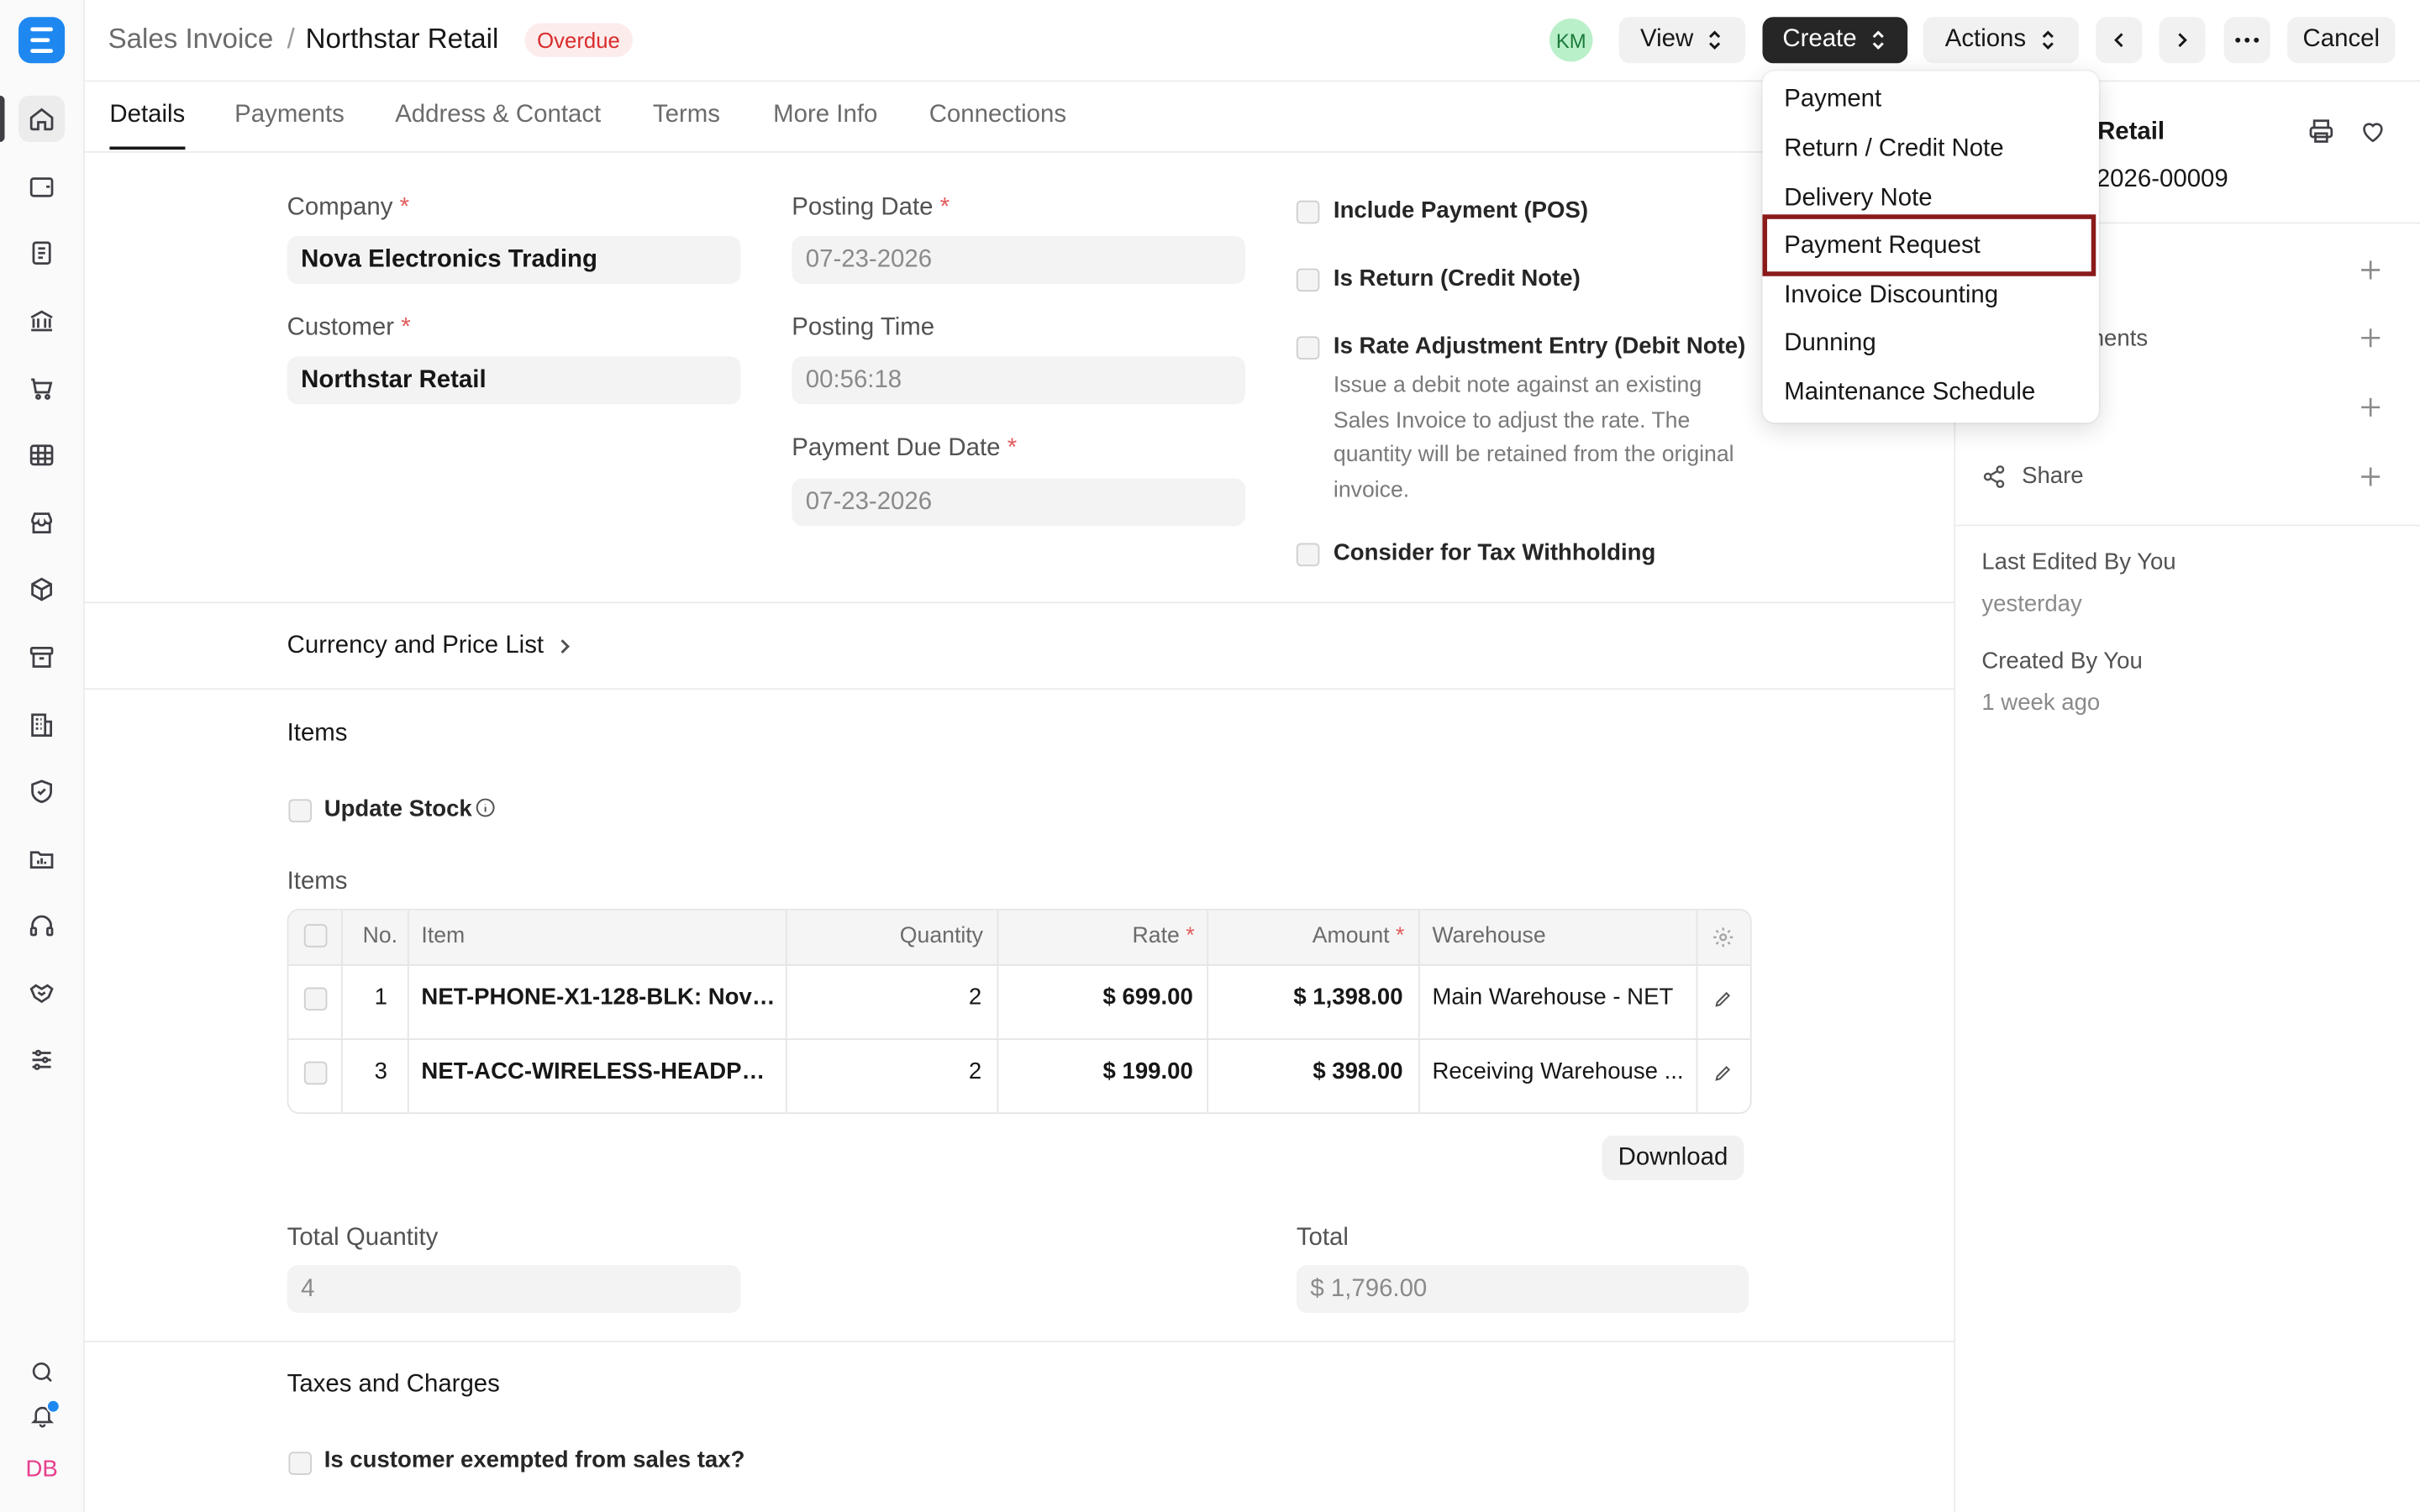 Image resolution: width=2420 pixels, height=1512 pixels. What do you see at coordinates (1348, 997) in the screenshot?
I see `row-amount: $ 1,398.00` at bounding box center [1348, 997].